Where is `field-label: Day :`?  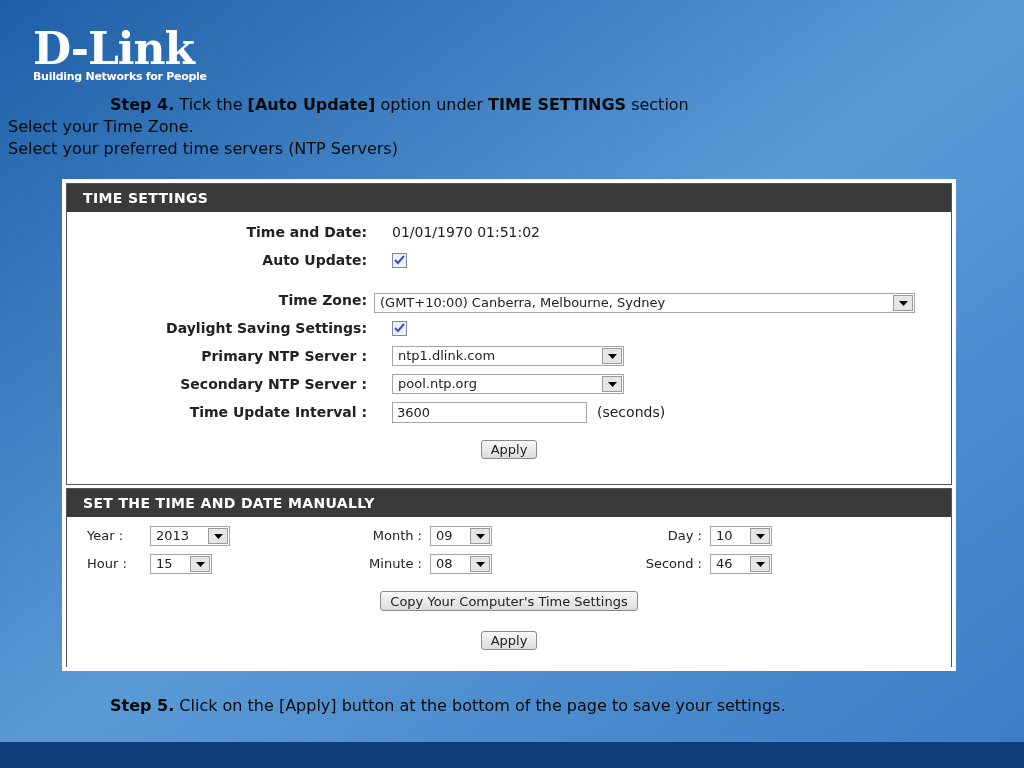
field-label: Day : is located at coordinates (684, 536).